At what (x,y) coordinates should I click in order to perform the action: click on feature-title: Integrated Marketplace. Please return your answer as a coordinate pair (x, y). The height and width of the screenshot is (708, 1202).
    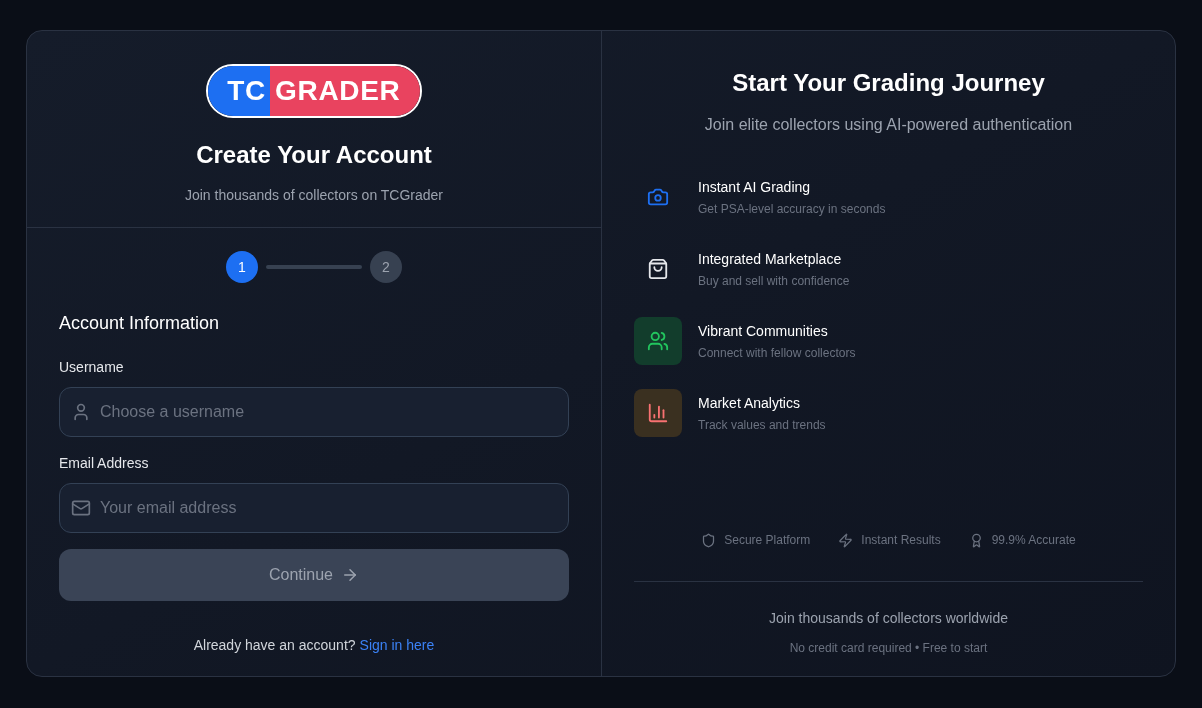
    Looking at the image, I should click on (770, 259).